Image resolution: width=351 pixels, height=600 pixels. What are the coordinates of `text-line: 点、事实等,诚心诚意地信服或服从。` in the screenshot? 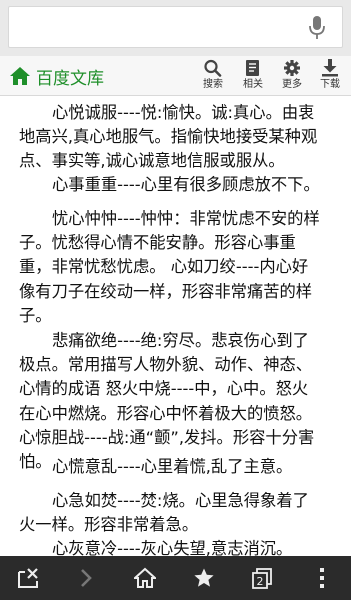 It's located at (152, 161).